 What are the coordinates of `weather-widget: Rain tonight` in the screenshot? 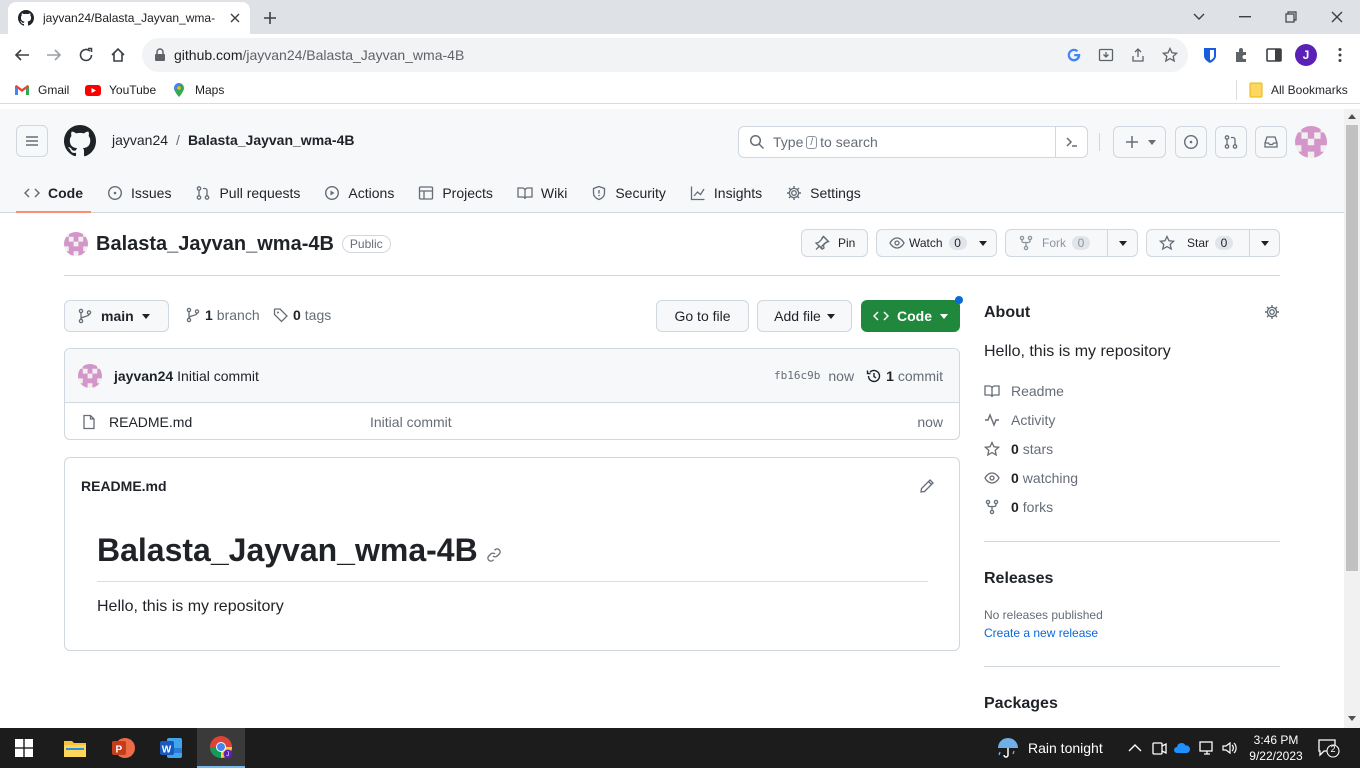 It's located at (1049, 748).